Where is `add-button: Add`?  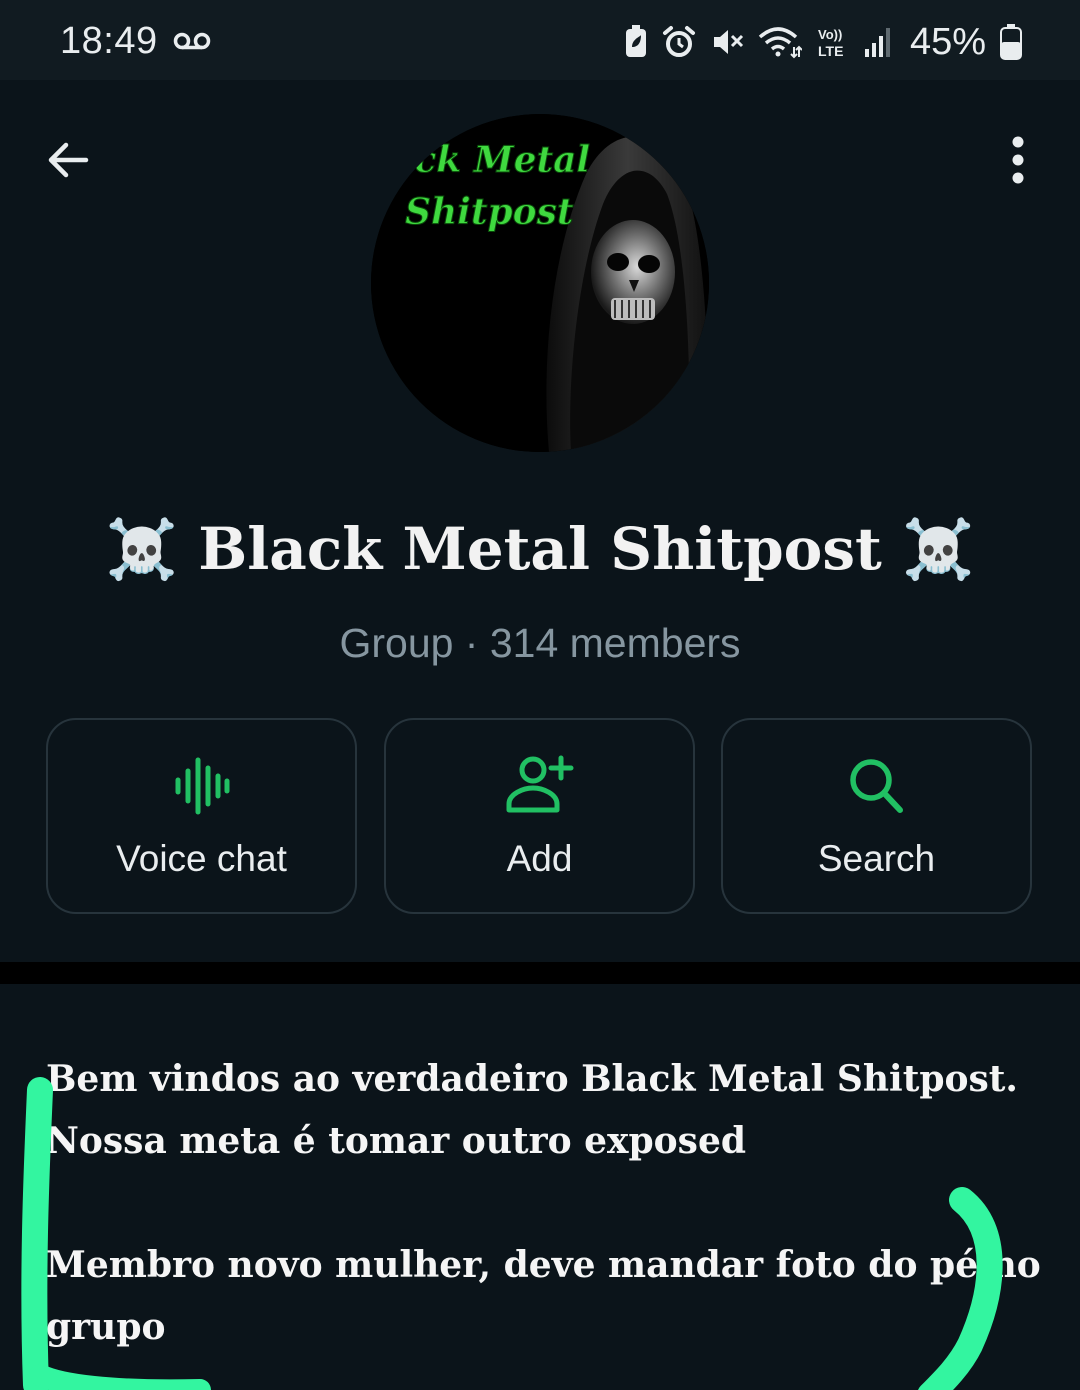
add-button: Add is located at coordinates (539, 816).